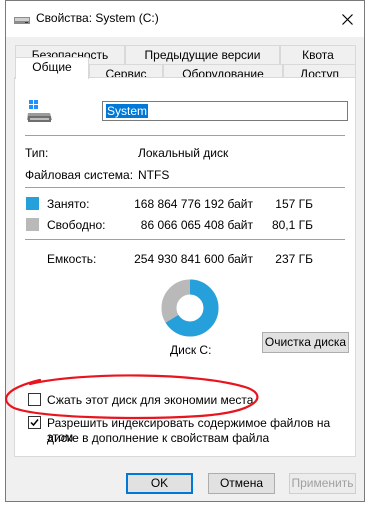 The image size is (370, 511). Describe the element at coordinates (32, 224) in the screenshot. I see `free-space-swatch` at that location.